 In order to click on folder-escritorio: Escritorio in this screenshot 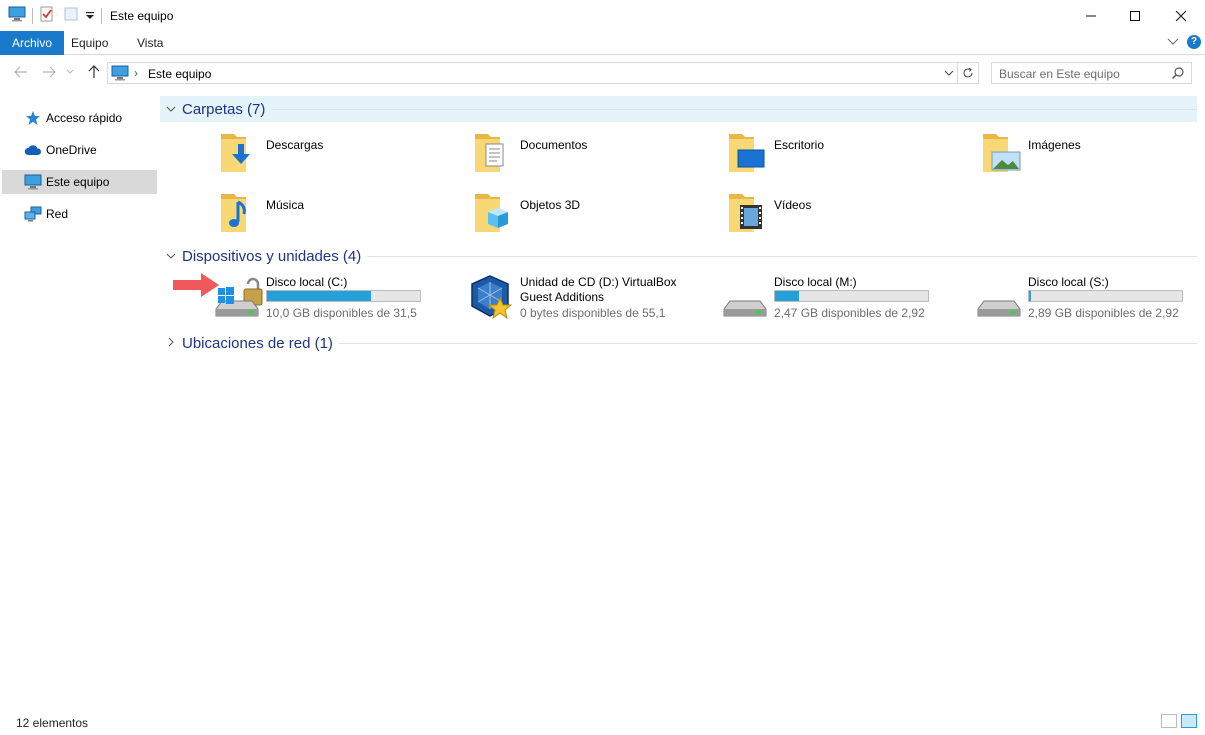, I will do `click(848, 156)`.